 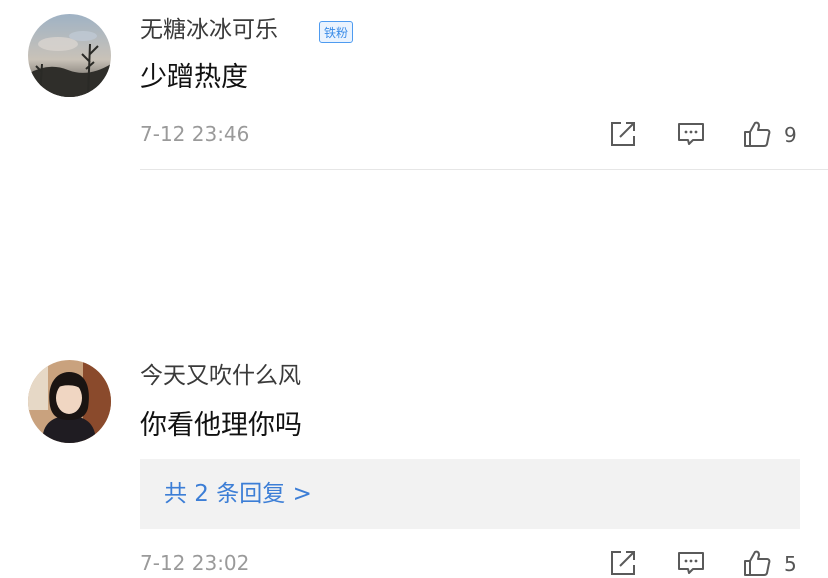 What do you see at coordinates (195, 134) in the screenshot?
I see `timestamp: 7-12 23:46` at bounding box center [195, 134].